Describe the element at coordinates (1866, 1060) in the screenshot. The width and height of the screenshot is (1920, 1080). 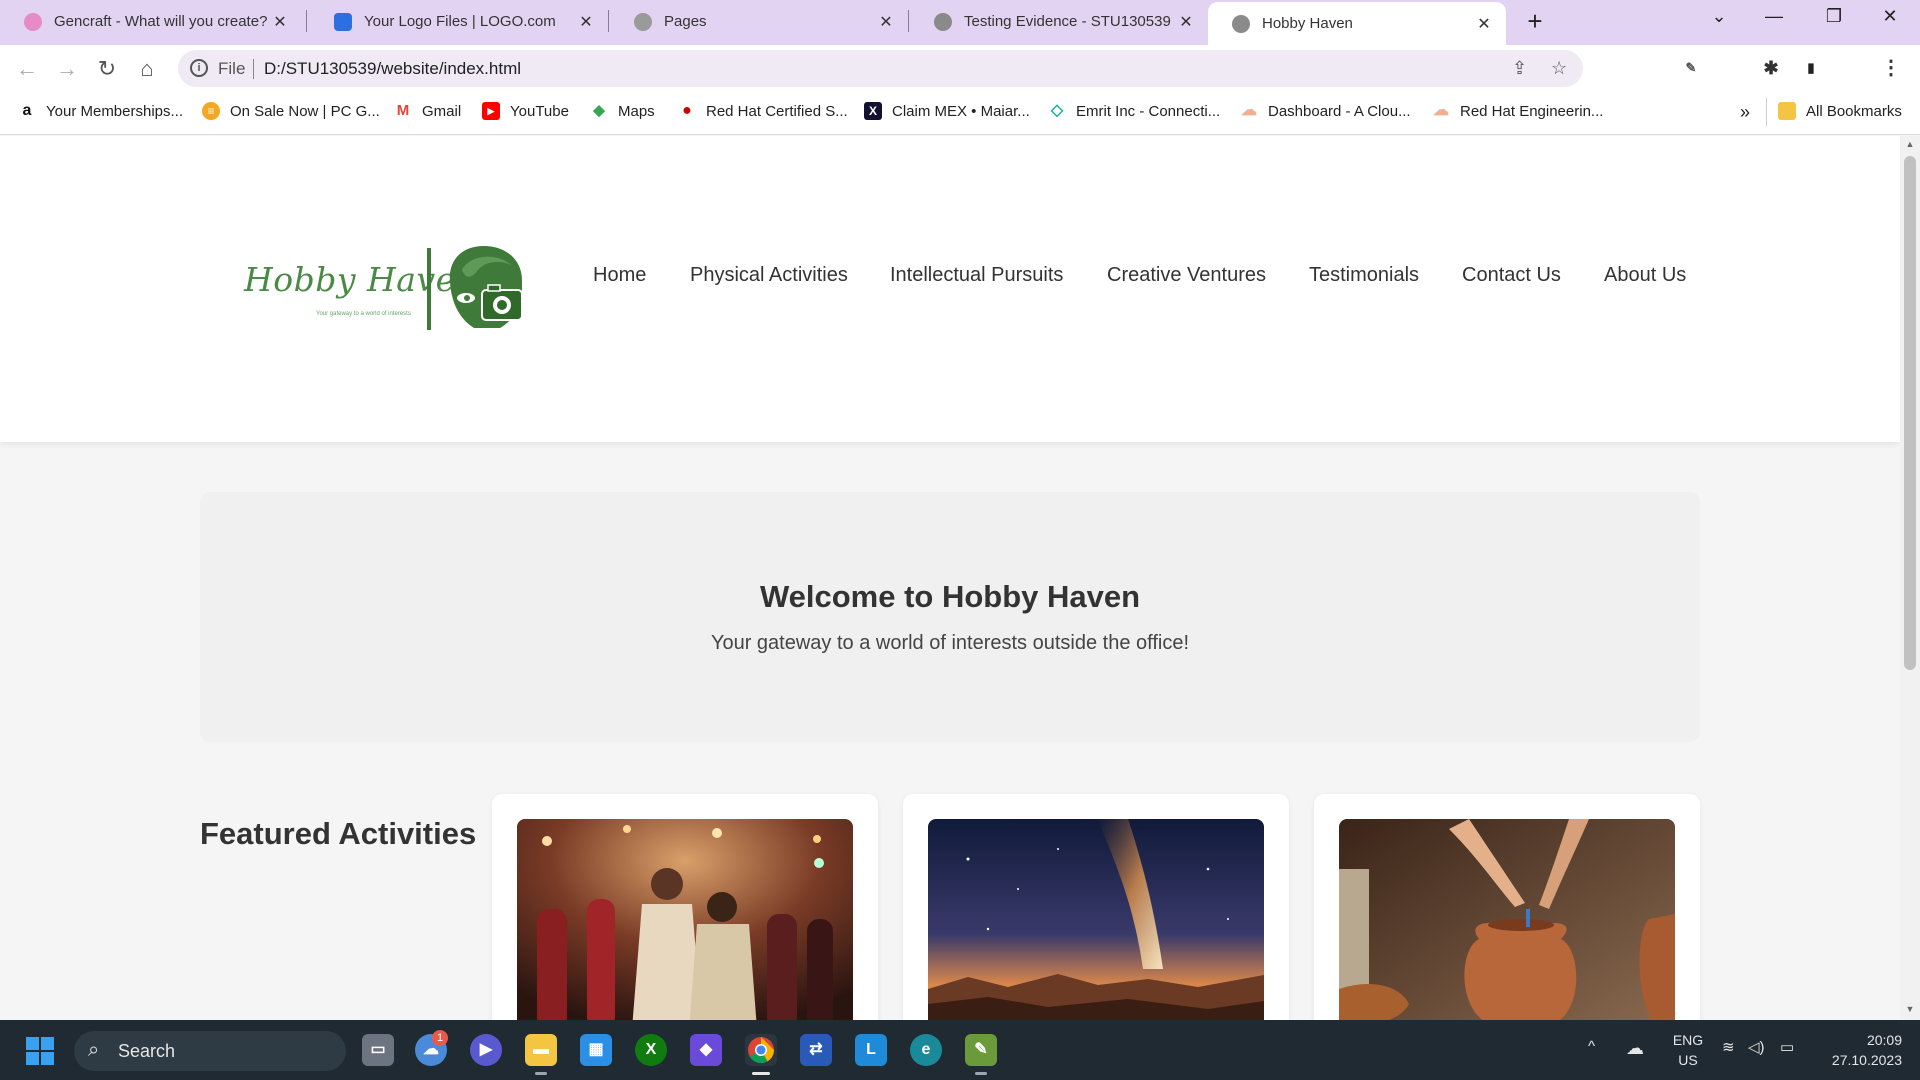
I see `clock-date: 27.10.2023` at that location.